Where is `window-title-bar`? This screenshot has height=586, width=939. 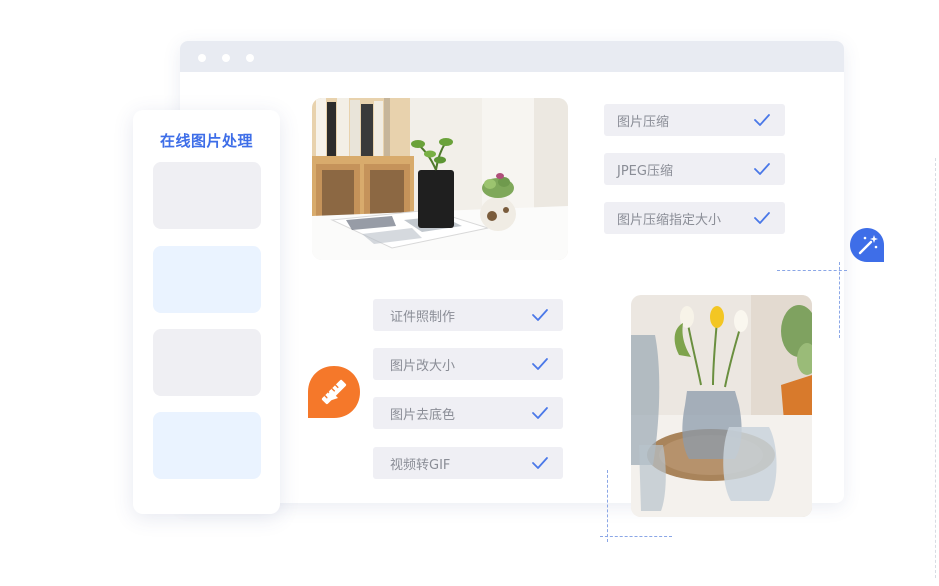 window-title-bar is located at coordinates (512, 56).